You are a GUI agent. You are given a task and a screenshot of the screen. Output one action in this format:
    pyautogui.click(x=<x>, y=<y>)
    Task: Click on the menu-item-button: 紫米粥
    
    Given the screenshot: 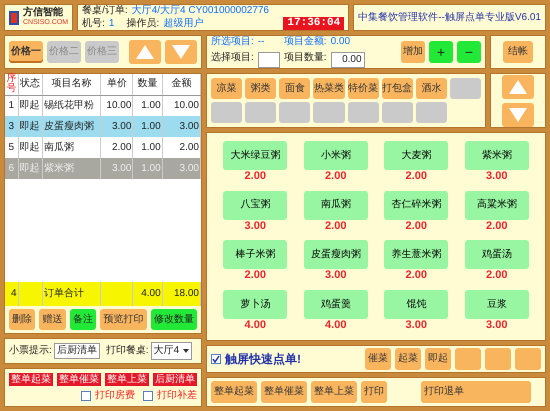 What is the action you would take?
    pyautogui.click(x=496, y=155)
    